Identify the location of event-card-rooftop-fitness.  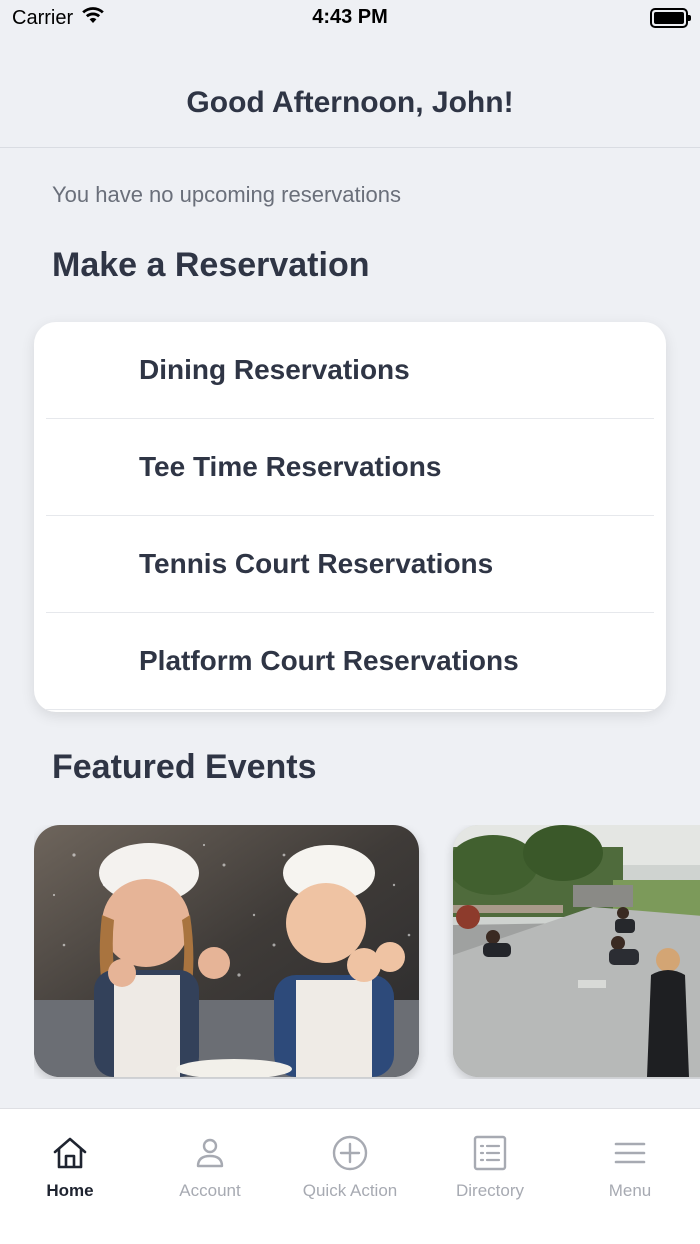
(576, 951).